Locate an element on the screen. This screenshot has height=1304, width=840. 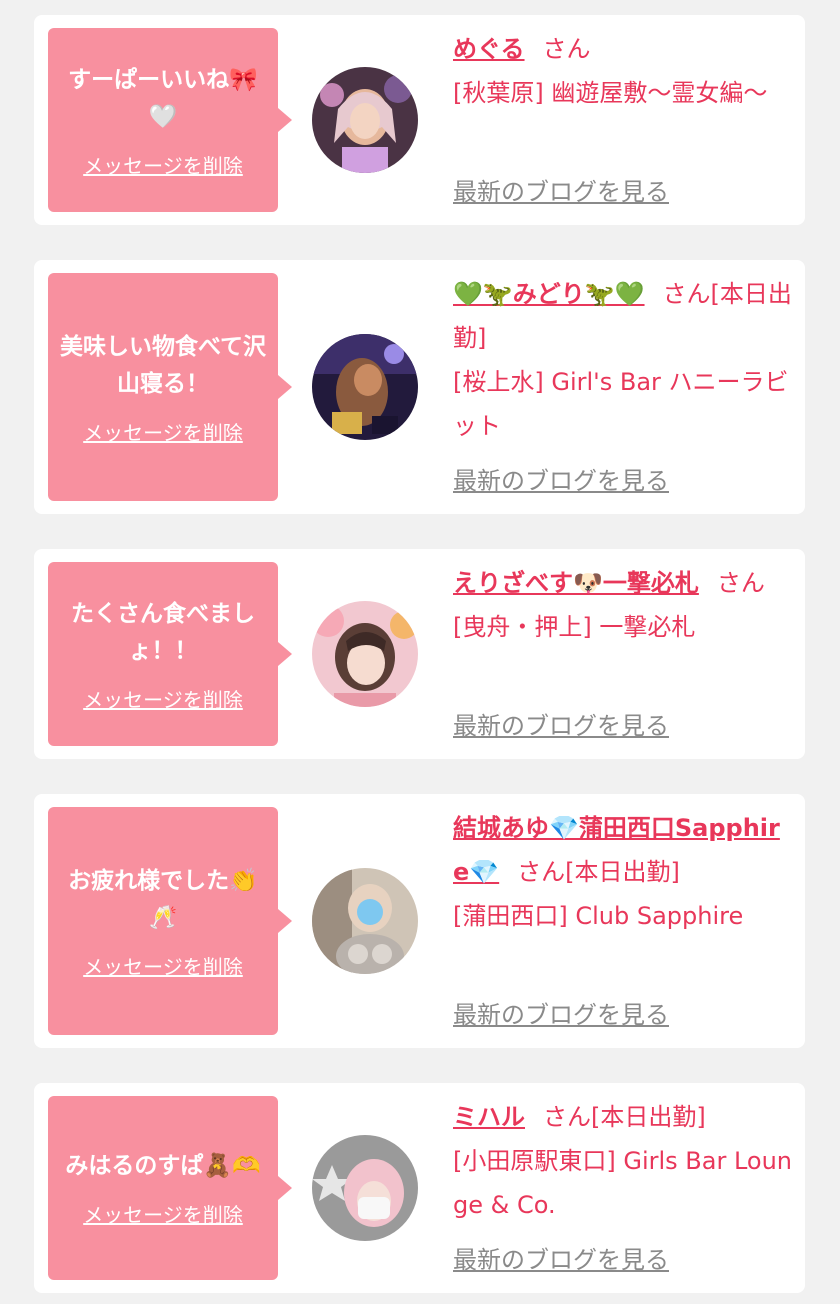
message-text: 美味しい物食べて沢山寝る！ is located at coordinates (163, 365).